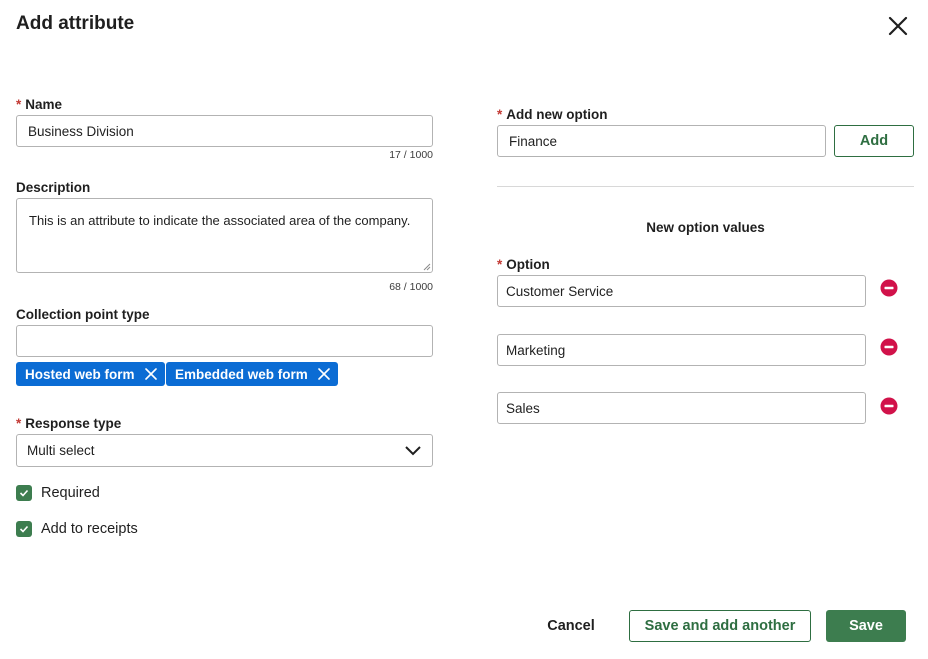 The image size is (928, 659). Describe the element at coordinates (70, 493) in the screenshot. I see `required-checkbox-label: Required` at that location.